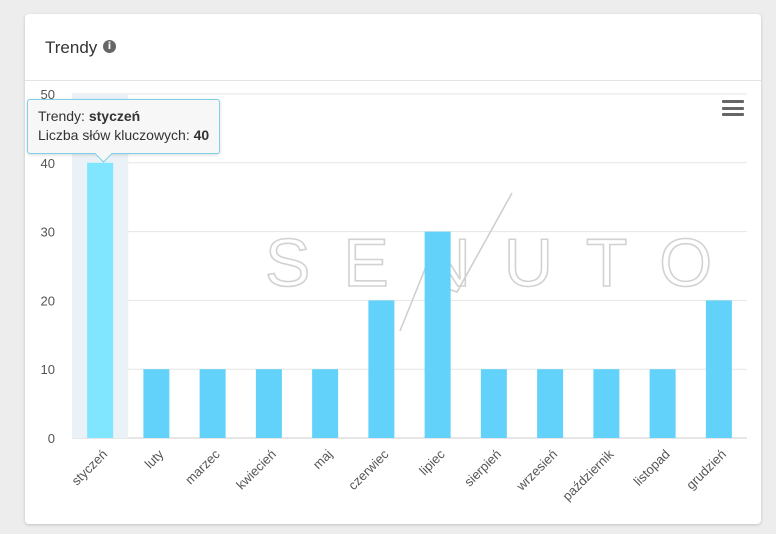 The width and height of the screenshot is (776, 534). Describe the element at coordinates (718, 369) in the screenshot. I see `bar-grudzień` at that location.